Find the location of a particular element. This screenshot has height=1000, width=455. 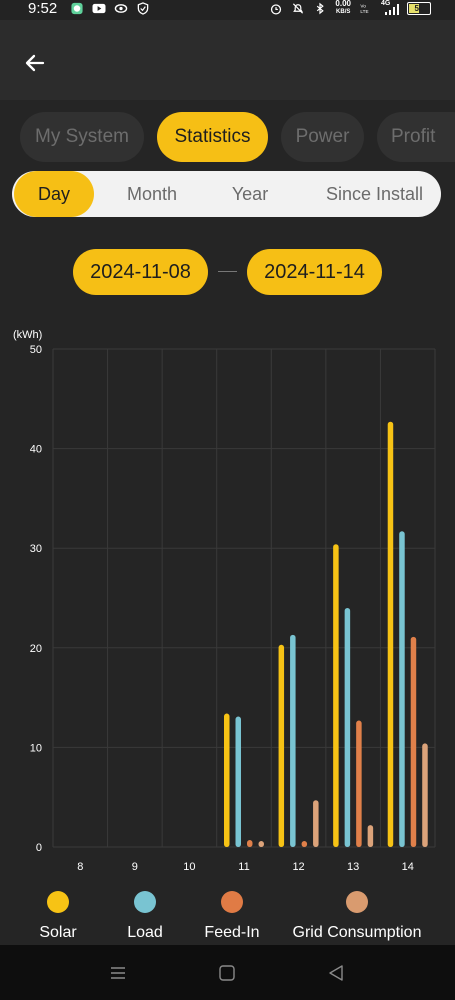

bluetooth-icon is located at coordinates (321, 8).